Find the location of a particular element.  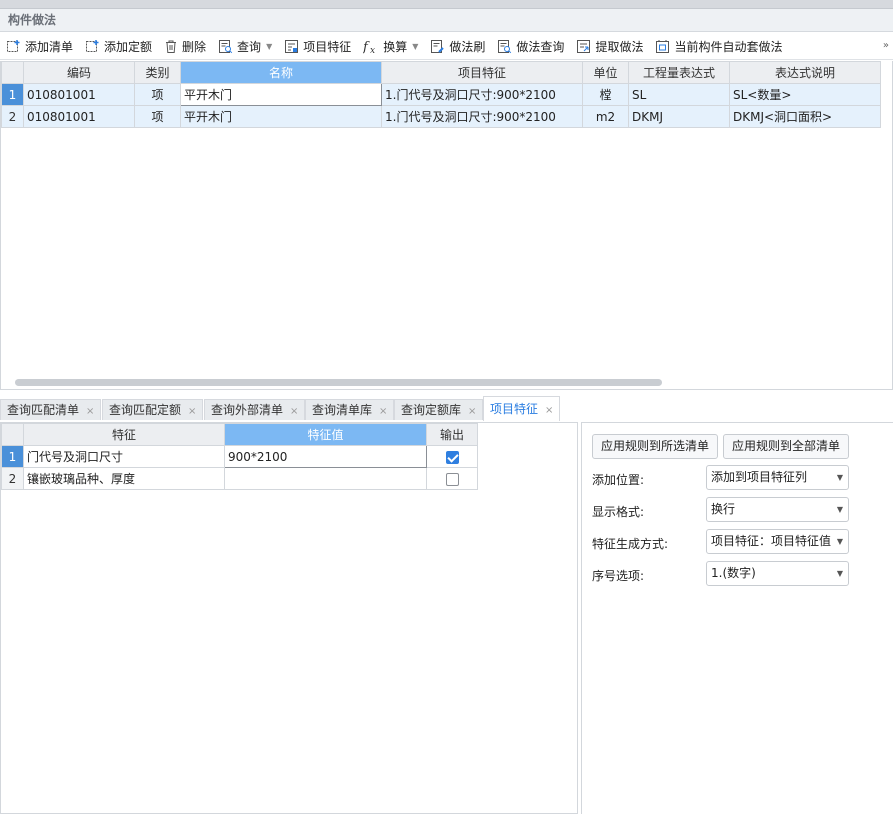

feature-name-cell: 镶嵌玻璃品种、厚度 is located at coordinates (124, 478).